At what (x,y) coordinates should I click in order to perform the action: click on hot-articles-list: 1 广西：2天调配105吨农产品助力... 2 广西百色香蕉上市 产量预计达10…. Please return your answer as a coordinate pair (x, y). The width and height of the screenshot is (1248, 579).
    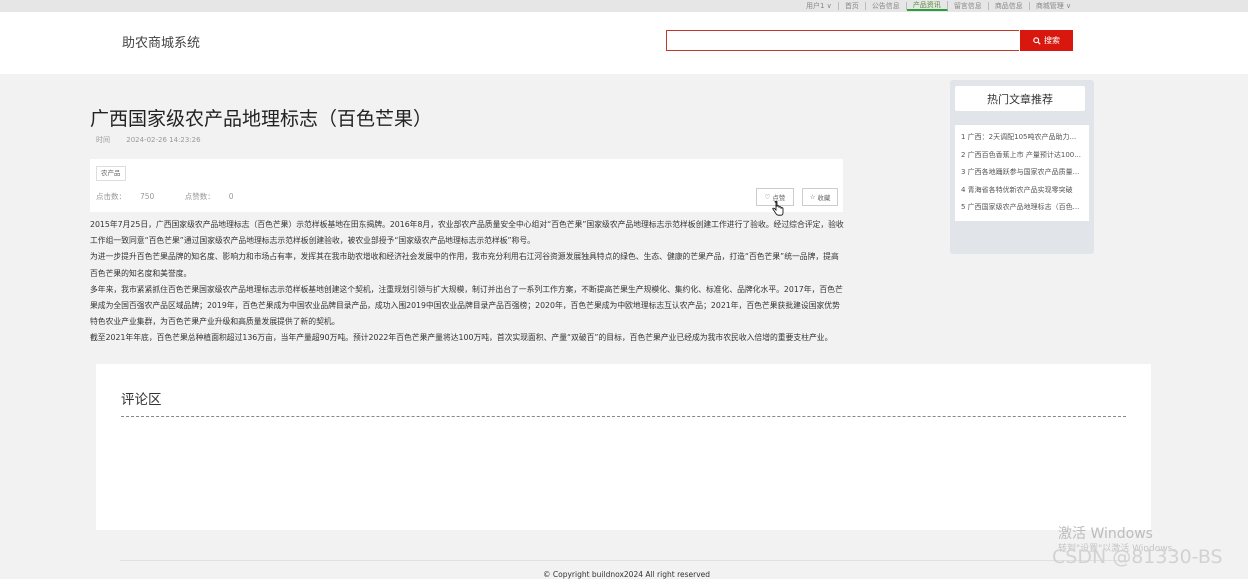
    Looking at the image, I should click on (1022, 173).